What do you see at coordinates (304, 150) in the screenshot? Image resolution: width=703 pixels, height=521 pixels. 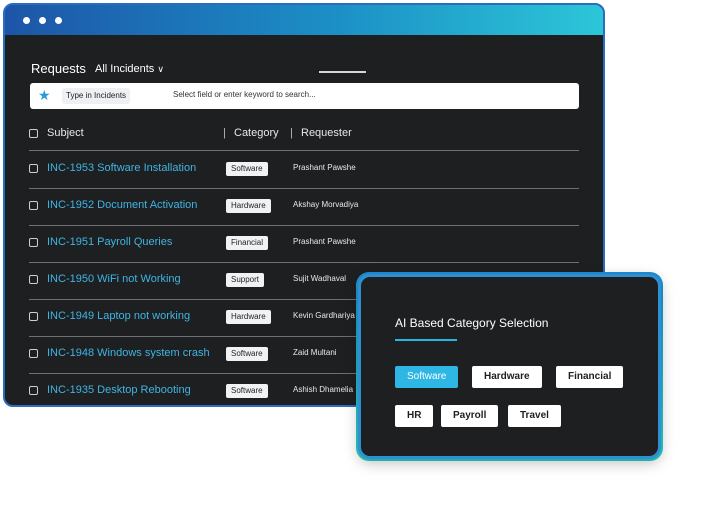 I see `row-divider` at bounding box center [304, 150].